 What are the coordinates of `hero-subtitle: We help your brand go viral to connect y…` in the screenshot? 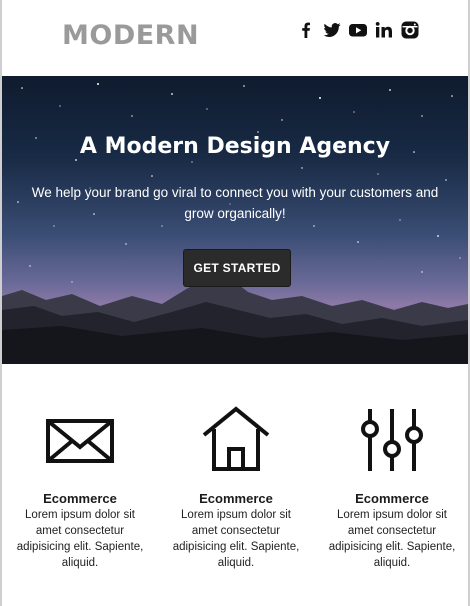 It's located at (235, 203).